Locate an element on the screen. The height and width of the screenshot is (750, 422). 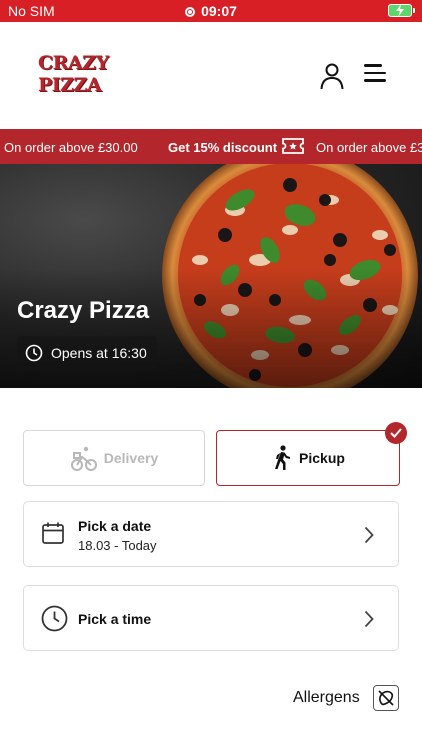
pick-time-row: Pick a time is located at coordinates (211, 618).